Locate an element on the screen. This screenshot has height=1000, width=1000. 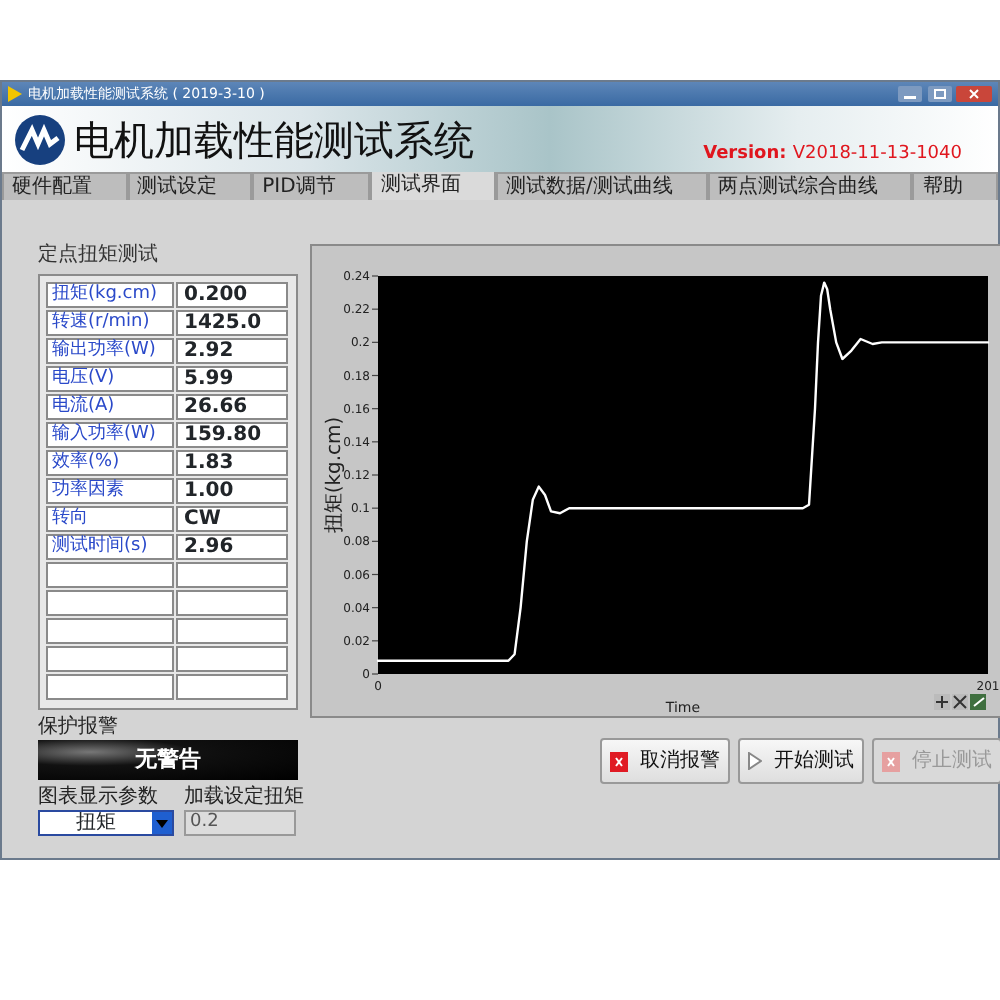
tab: 帮助 is located at coordinates (955, 186).